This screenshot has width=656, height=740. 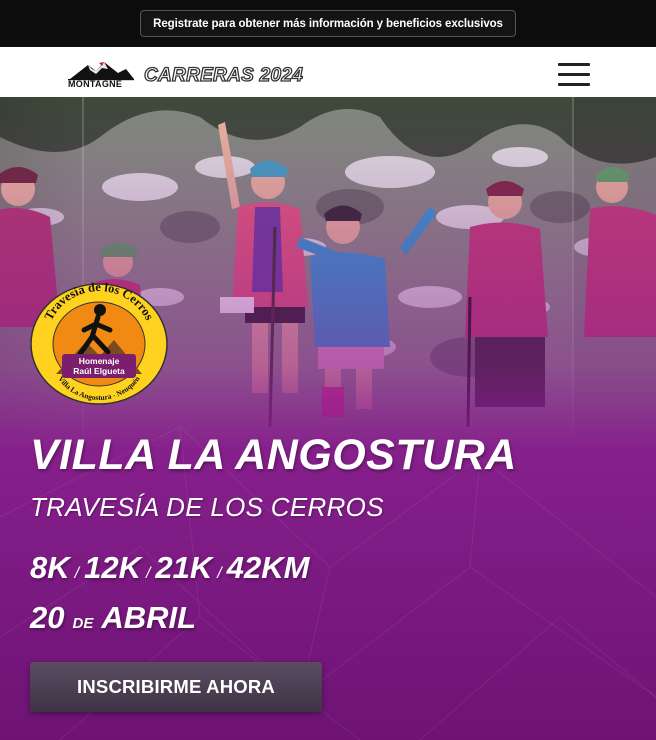 I want to click on event-date: 20 DE ABRIL, so click(x=113, y=618).